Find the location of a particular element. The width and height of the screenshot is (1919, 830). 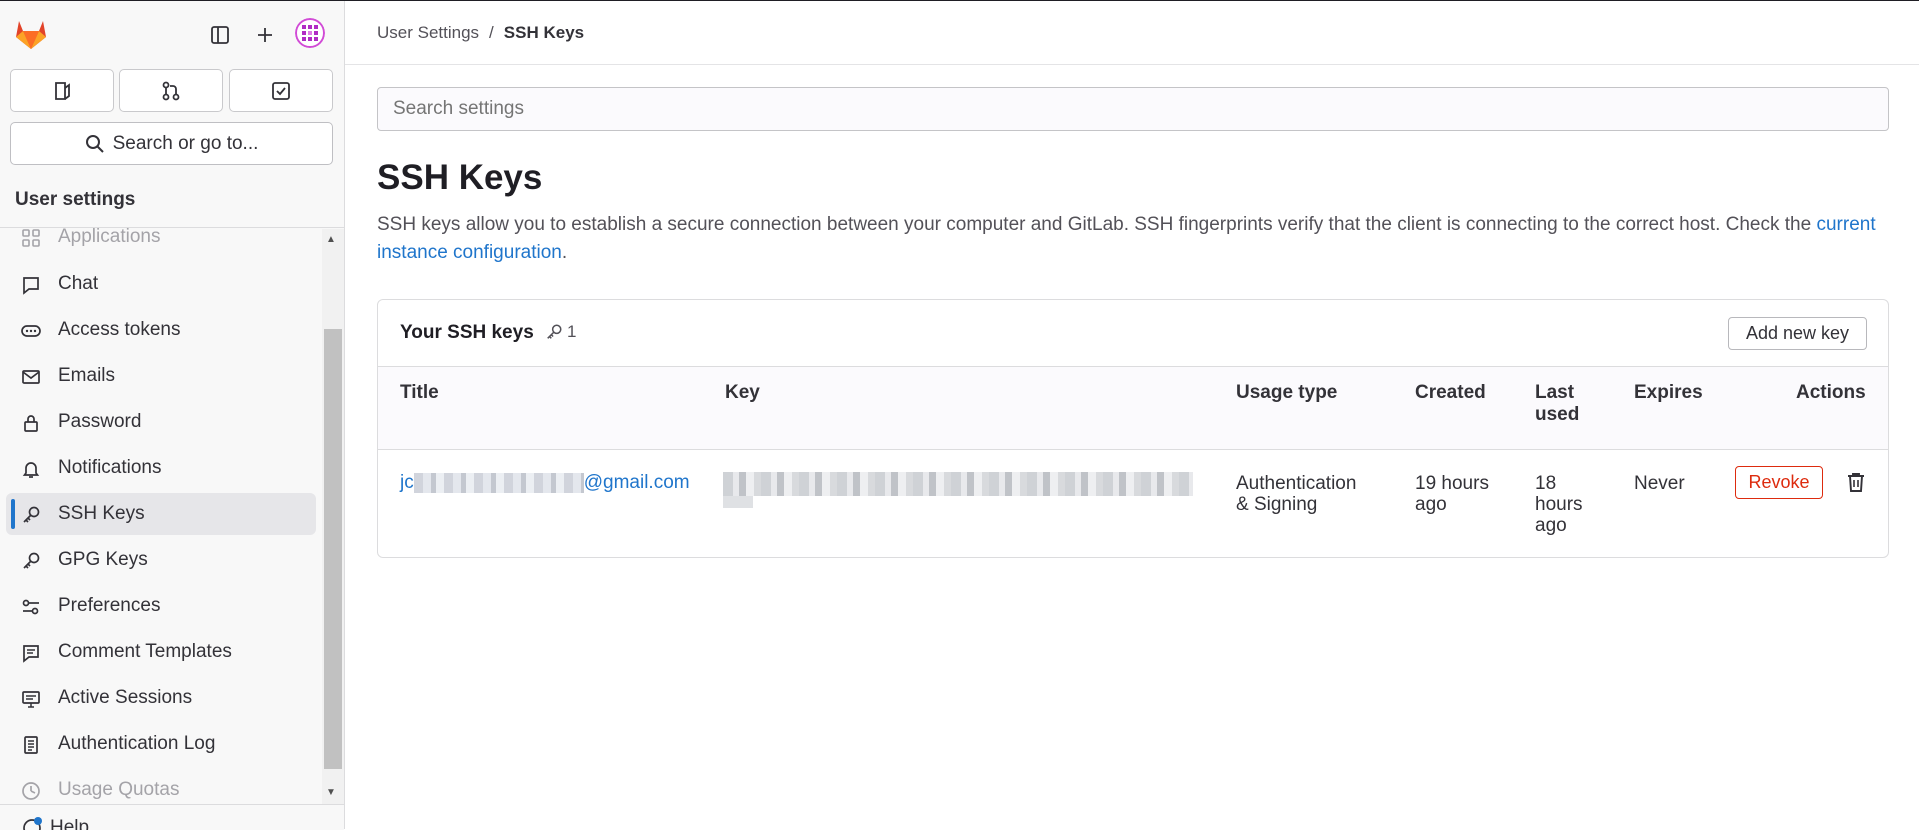

sidebar-item-emails: Emails is located at coordinates (161, 376).